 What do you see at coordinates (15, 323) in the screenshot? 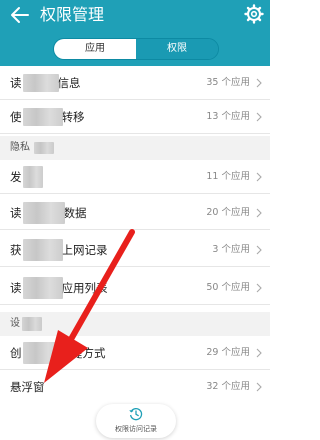
I see `section-label: 设` at bounding box center [15, 323].